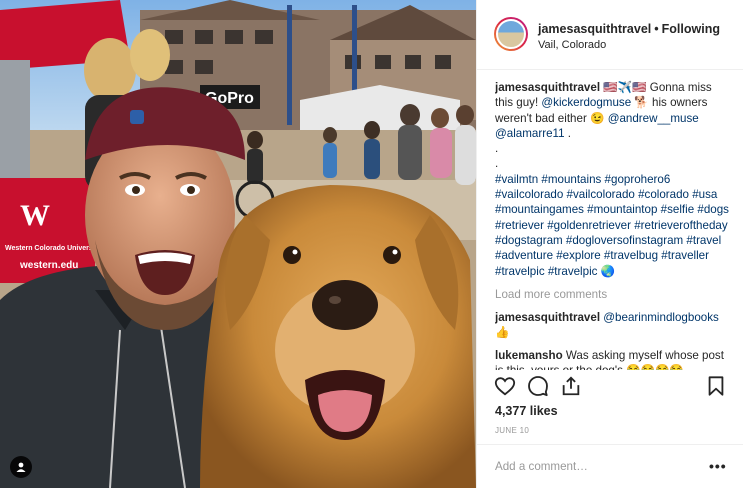 The height and width of the screenshot is (488, 743). I want to click on comment-item: jamesasquithtravel @bearinmindlogbooks 👍, so click(613, 325).